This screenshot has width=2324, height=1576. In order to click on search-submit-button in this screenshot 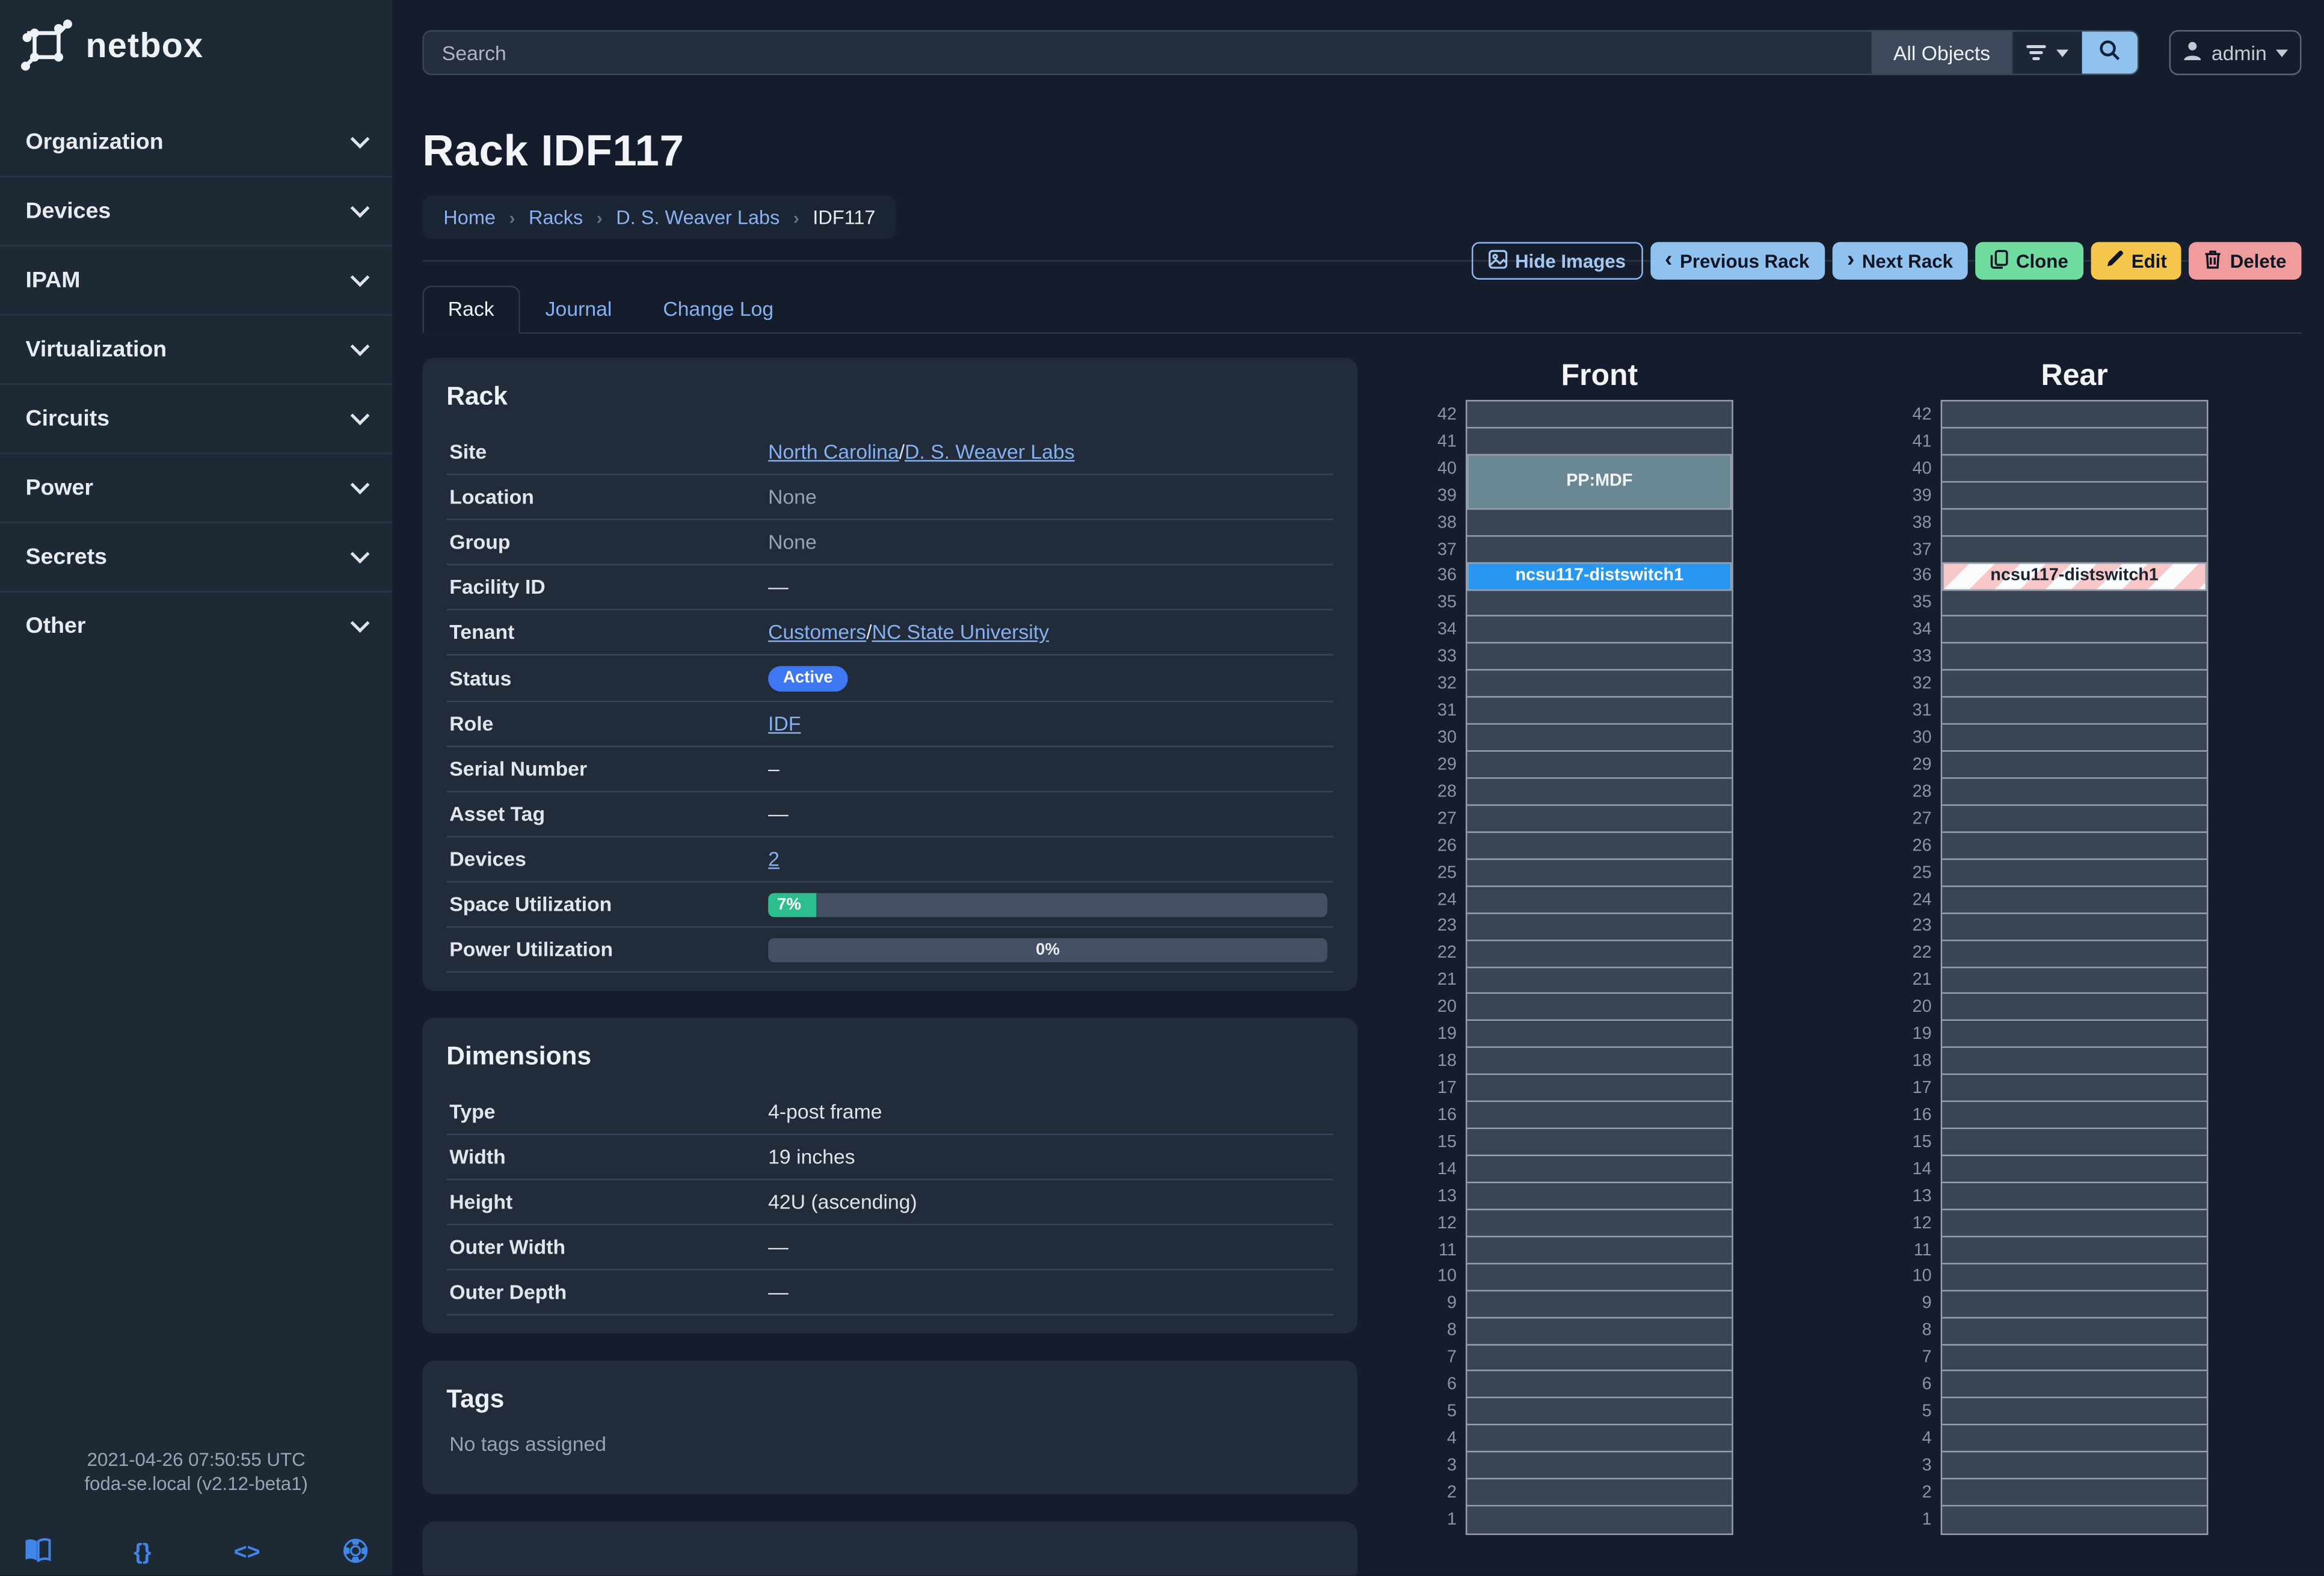, I will do `click(2110, 52)`.